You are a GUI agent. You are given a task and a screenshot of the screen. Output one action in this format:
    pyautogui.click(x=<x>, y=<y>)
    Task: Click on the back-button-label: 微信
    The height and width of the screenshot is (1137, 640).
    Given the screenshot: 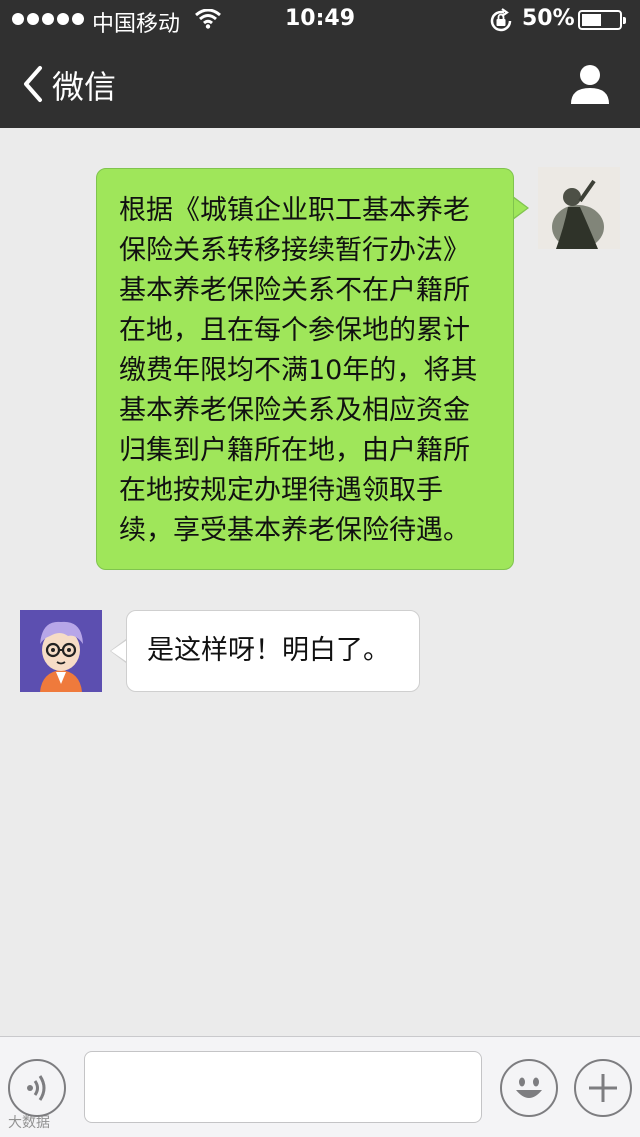 What is the action you would take?
    pyautogui.click(x=84, y=85)
    